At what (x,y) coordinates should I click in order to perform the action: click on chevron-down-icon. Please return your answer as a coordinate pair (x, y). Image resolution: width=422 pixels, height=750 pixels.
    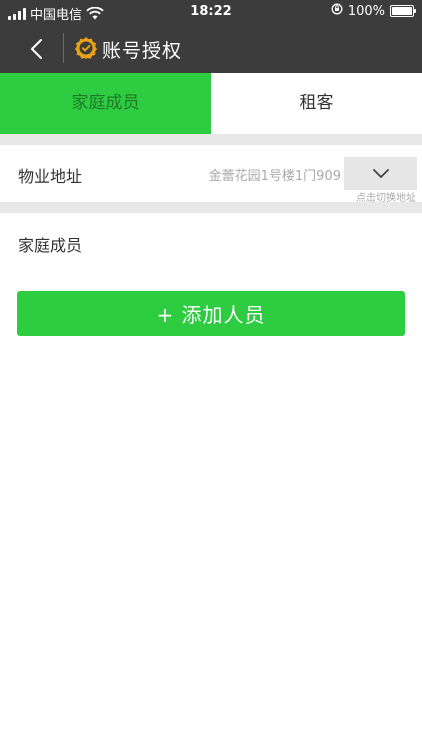
    Looking at the image, I should click on (380, 173).